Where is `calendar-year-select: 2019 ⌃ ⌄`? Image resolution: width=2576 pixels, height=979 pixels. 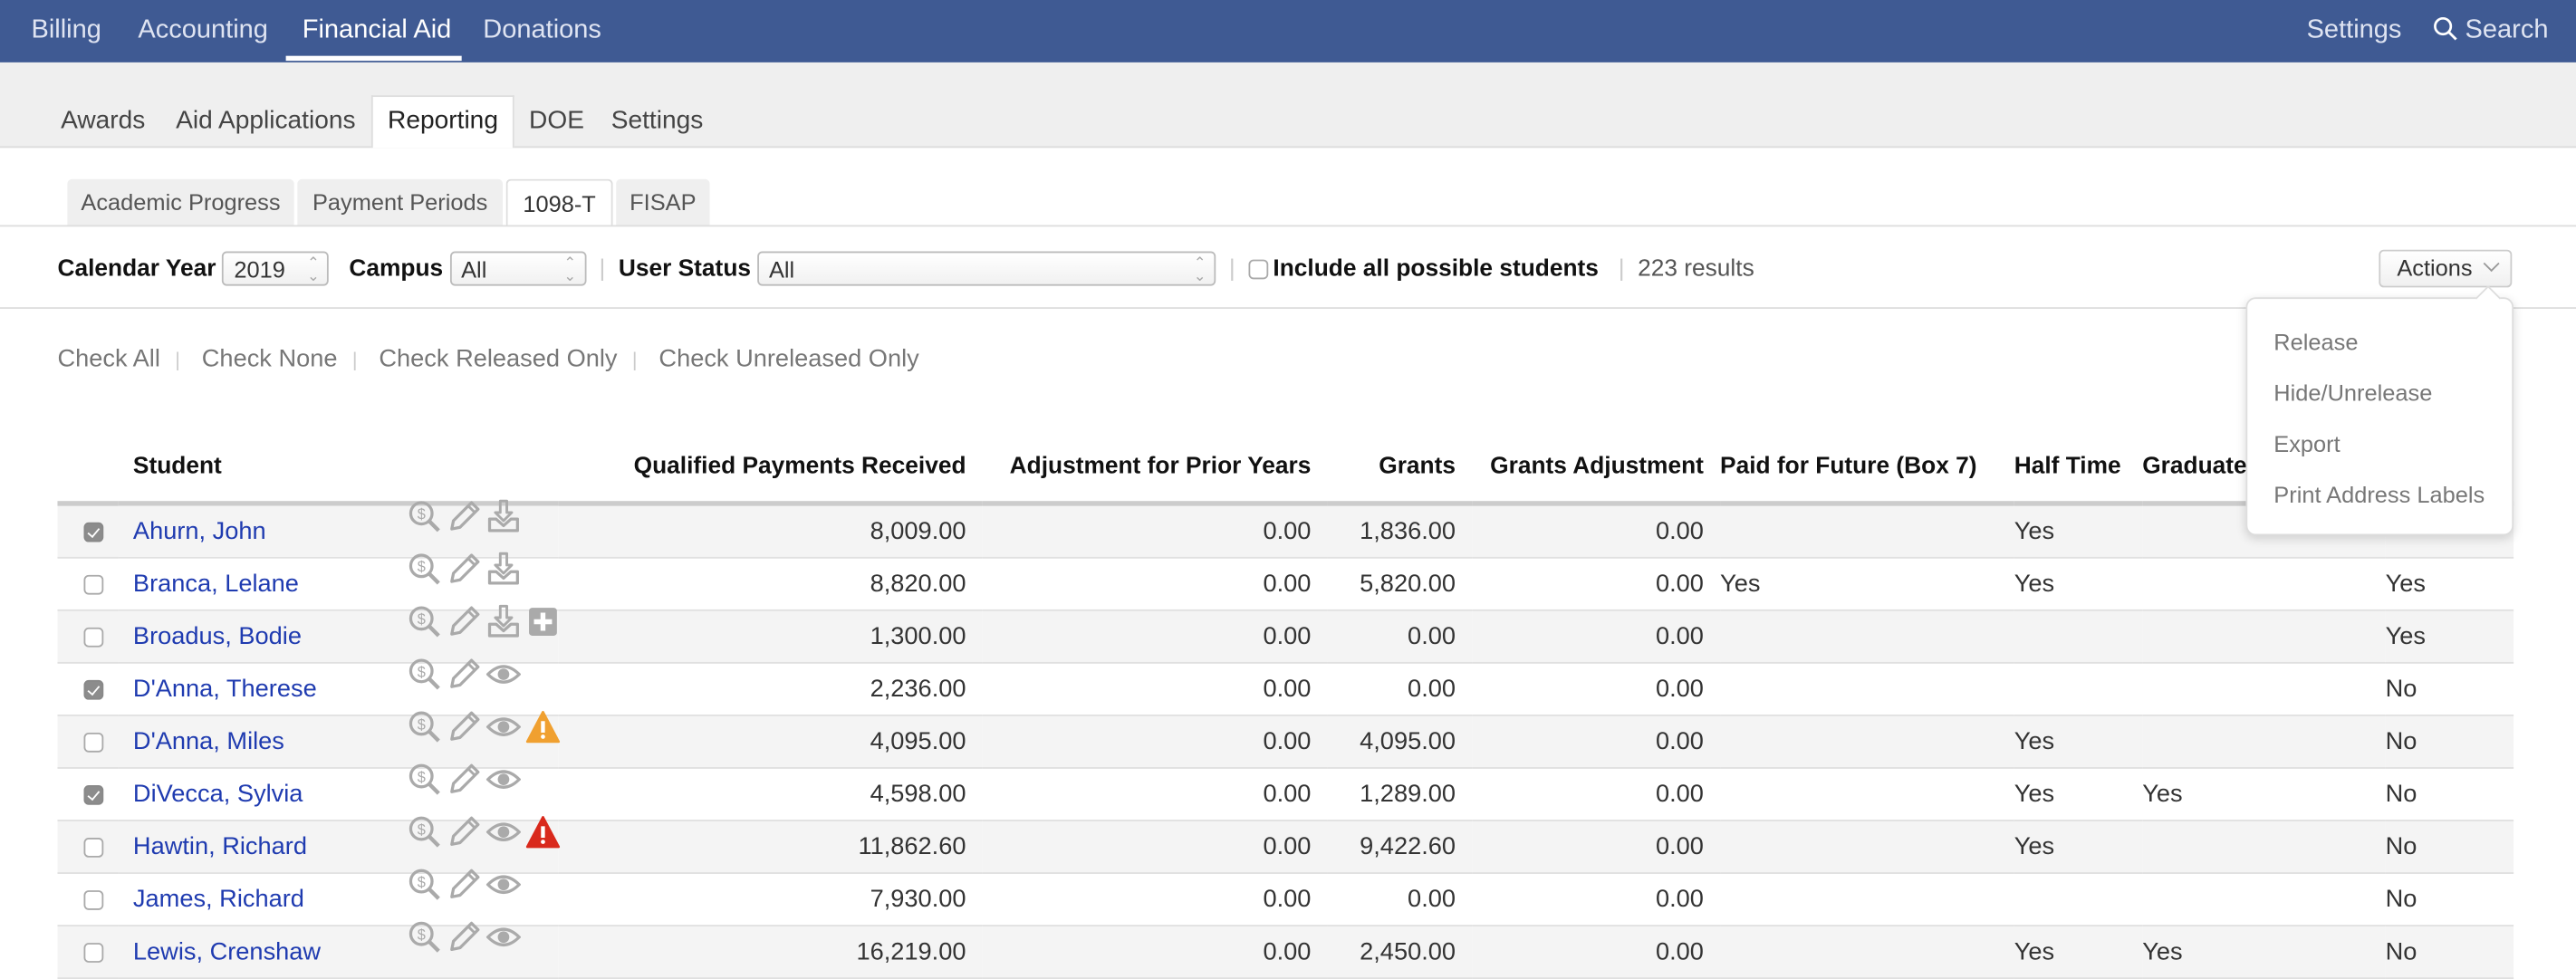
calendar-year-select: 2019 ⌃ ⌄ is located at coordinates (276, 268).